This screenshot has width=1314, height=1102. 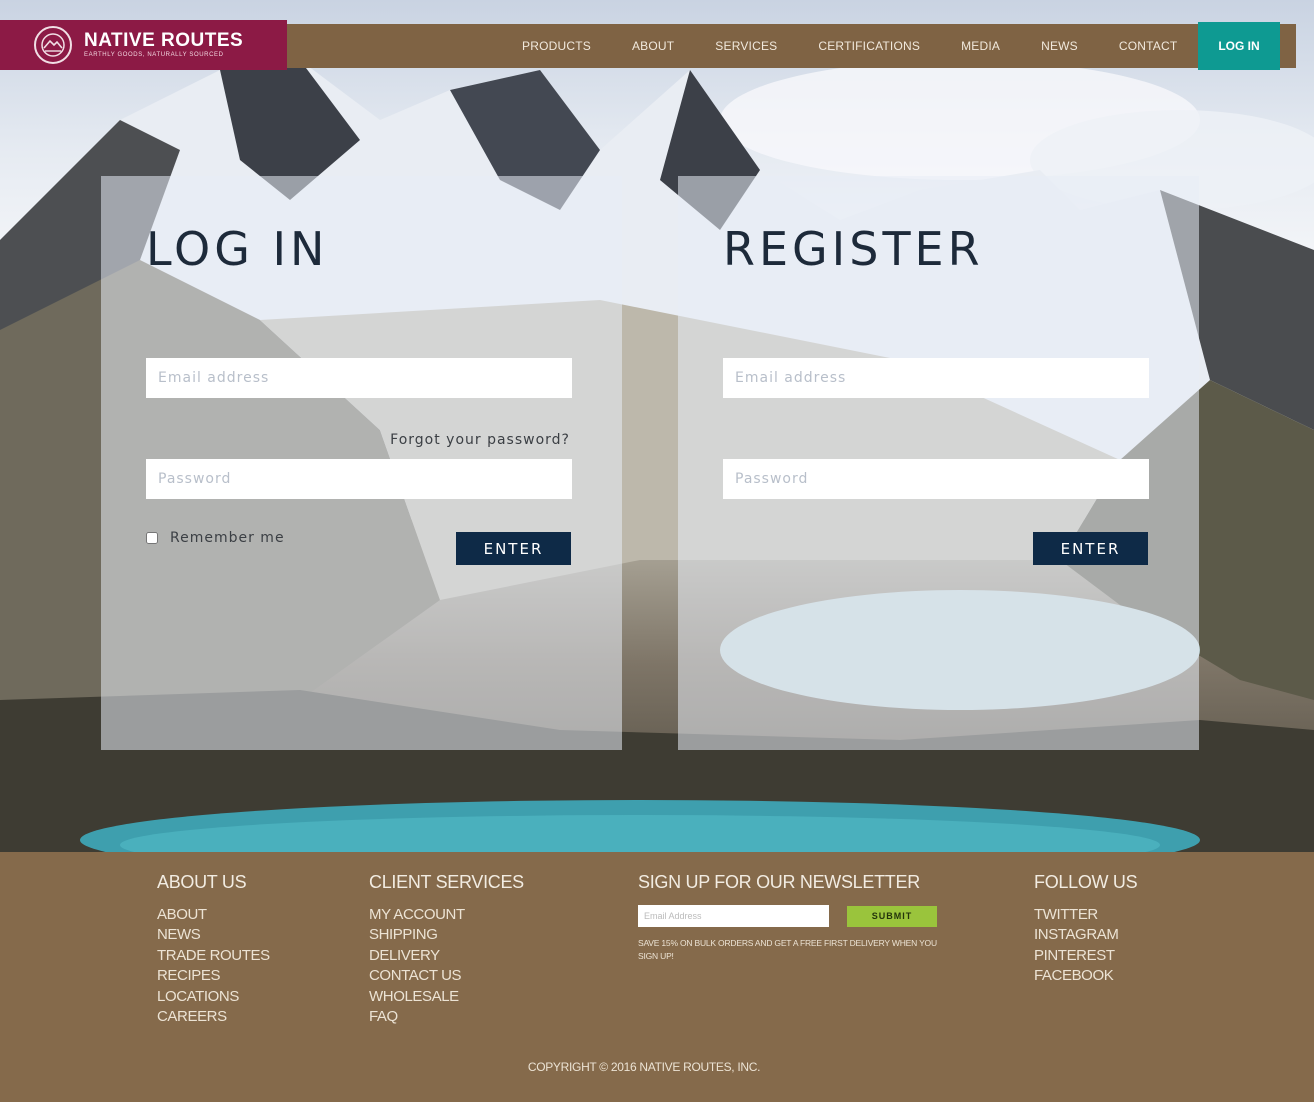 What do you see at coordinates (164, 40) in the screenshot?
I see `brand-name: NATIVE ROUTES` at bounding box center [164, 40].